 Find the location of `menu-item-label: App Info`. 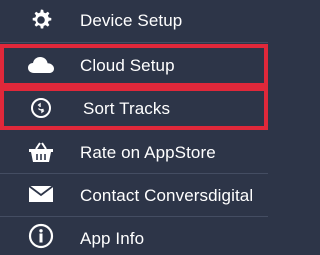

menu-item-label: App Info is located at coordinates (112, 238).